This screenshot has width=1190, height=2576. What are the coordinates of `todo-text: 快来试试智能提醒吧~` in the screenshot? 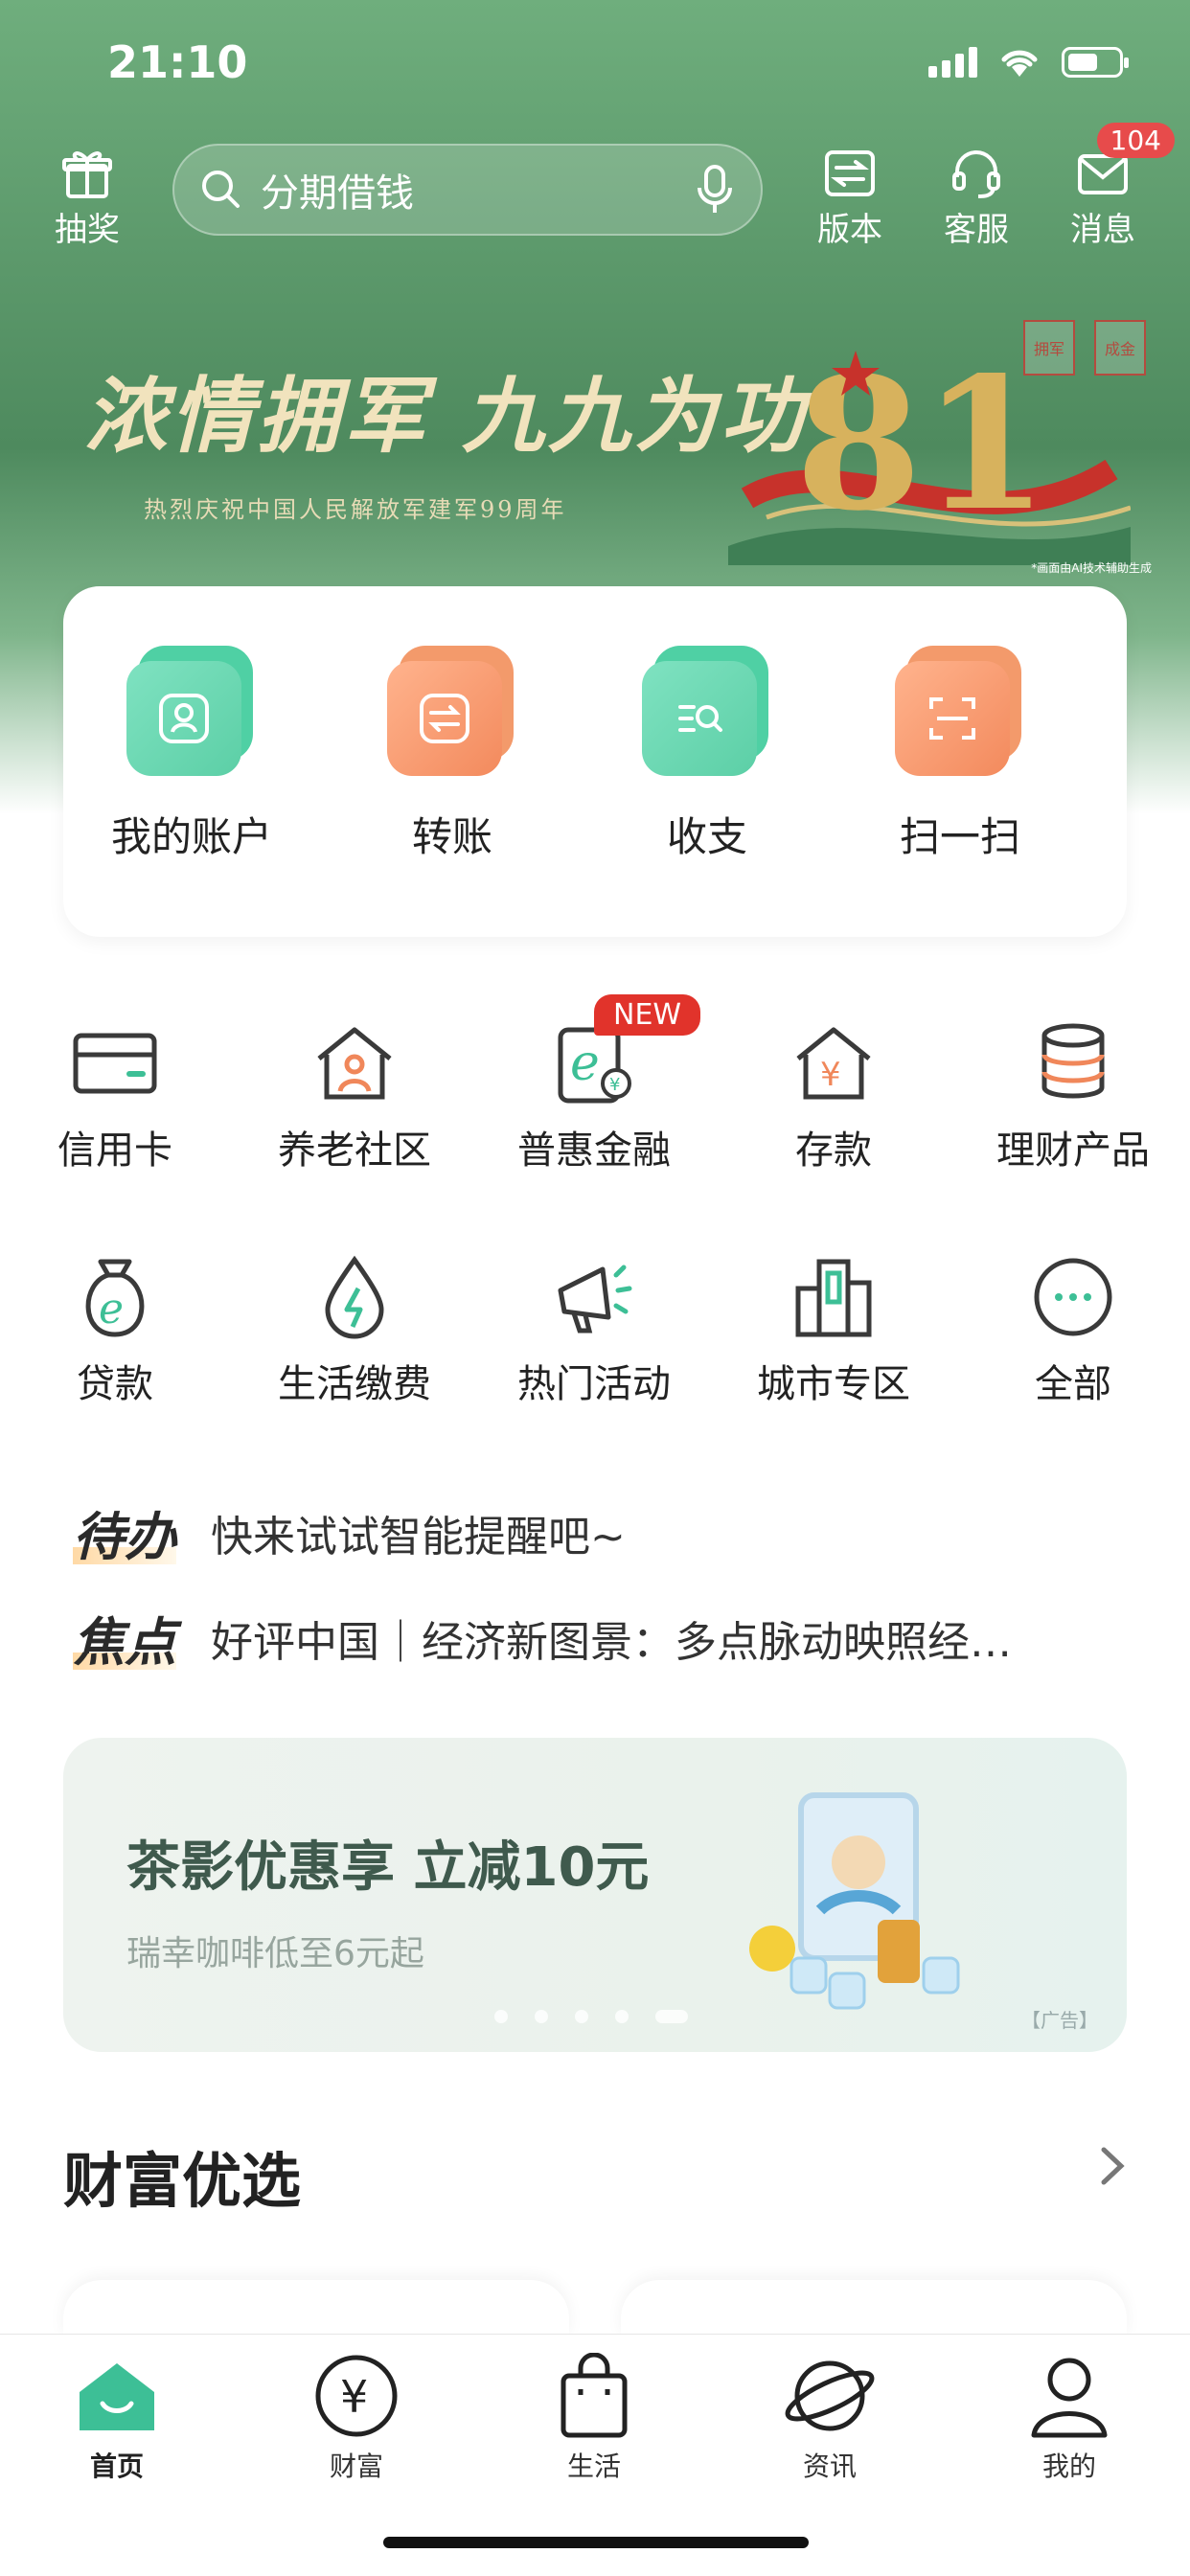 It's located at (419, 1537).